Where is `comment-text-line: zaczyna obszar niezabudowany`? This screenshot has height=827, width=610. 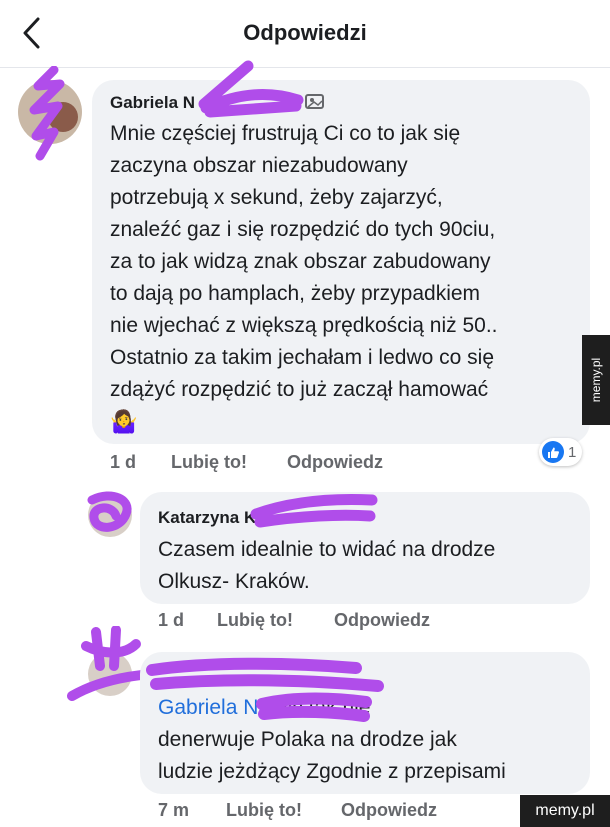
comment-text-line: zaczyna obszar niezabudowany is located at coordinates (259, 165).